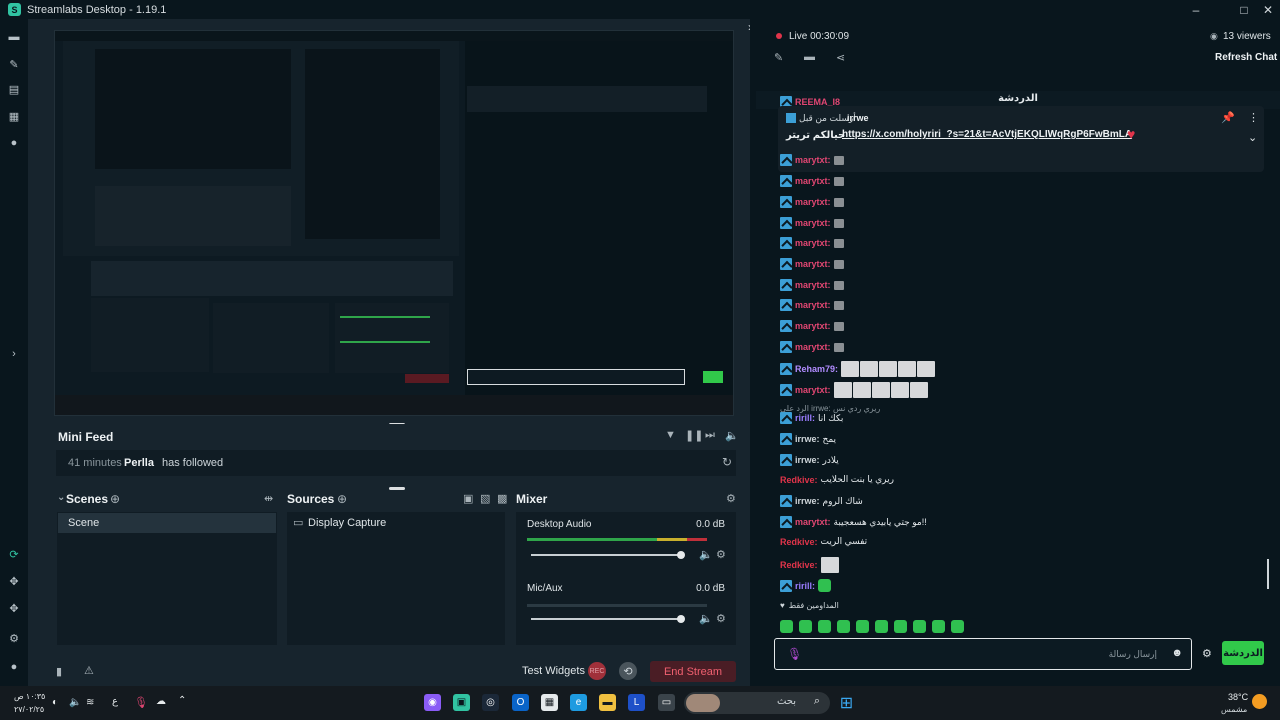 The height and width of the screenshot is (720, 1280). What do you see at coordinates (61, 497) in the screenshot?
I see `scenes-collapse-icon: ⌄` at bounding box center [61, 497].